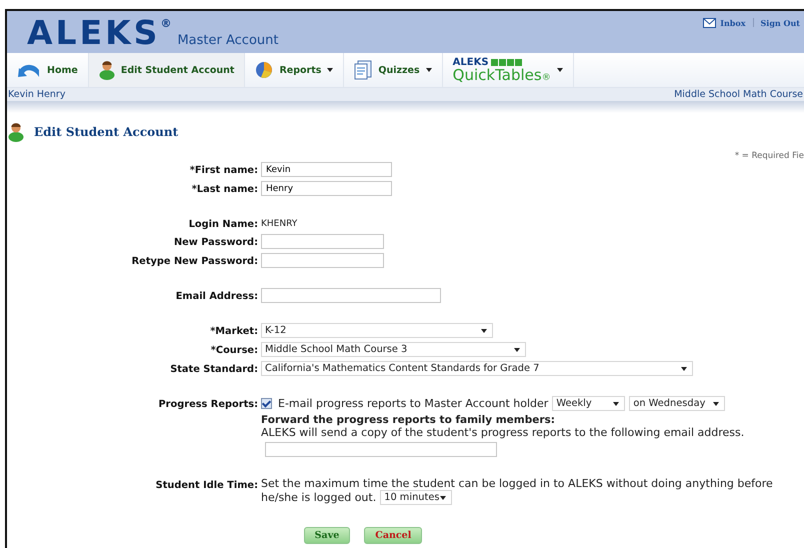 The width and height of the screenshot is (804, 548). I want to click on required-note: * = Required Fie, so click(769, 156).